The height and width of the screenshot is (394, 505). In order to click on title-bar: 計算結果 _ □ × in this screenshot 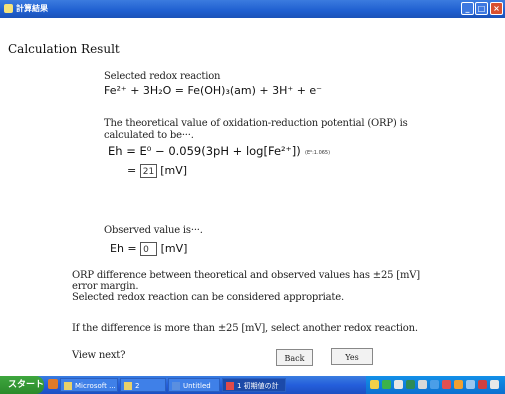, I will do `click(252, 9)`.